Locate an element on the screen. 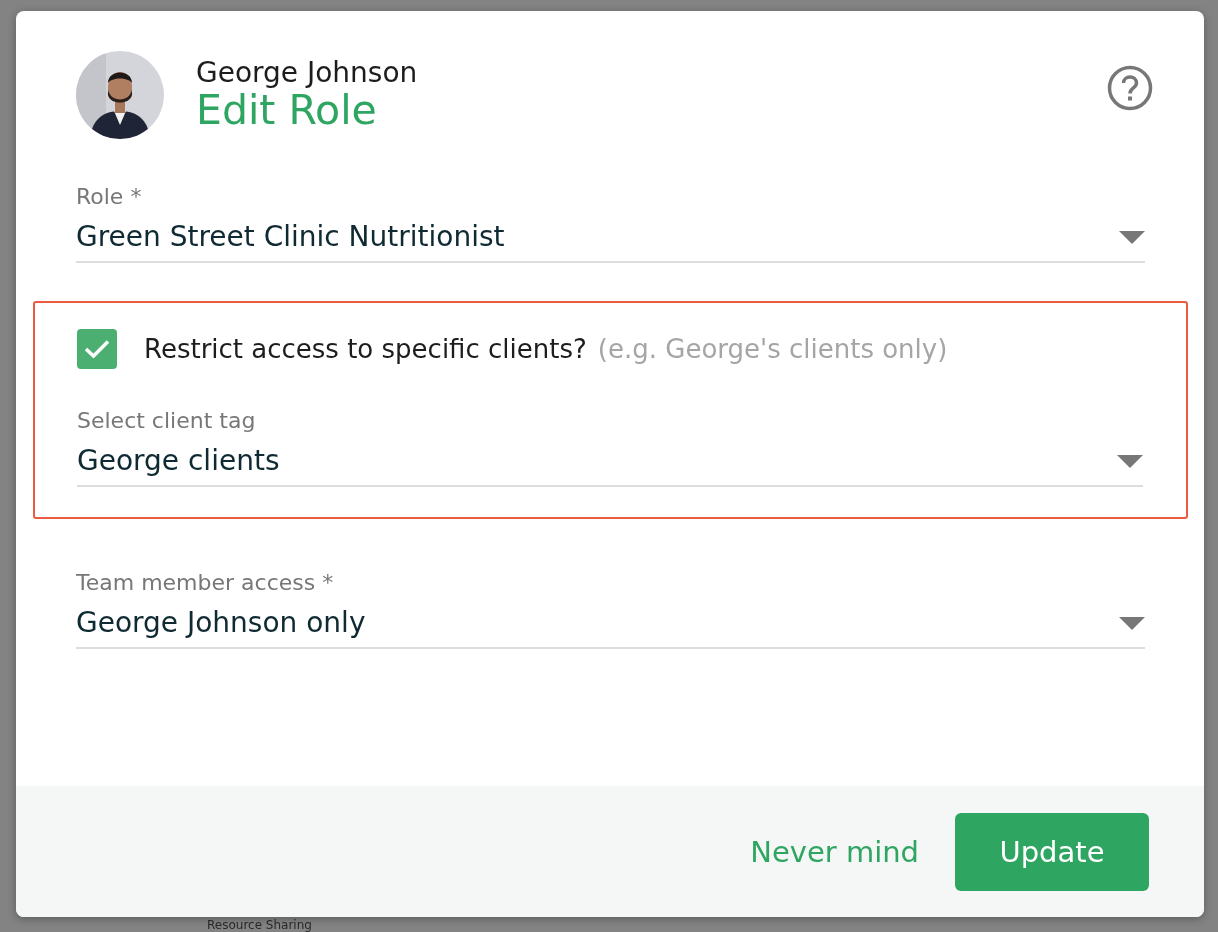 Image resolution: width=1218 pixels, height=932 pixels. checkbox is located at coordinates (97, 349).